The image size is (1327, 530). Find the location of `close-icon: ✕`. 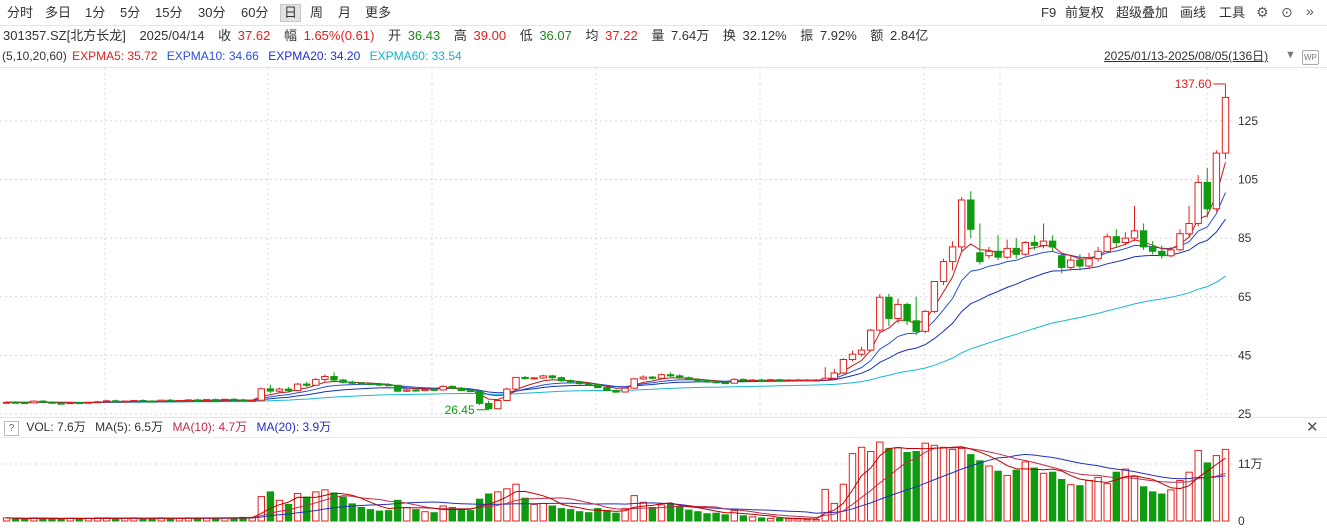

close-icon: ✕ is located at coordinates (1312, 427).